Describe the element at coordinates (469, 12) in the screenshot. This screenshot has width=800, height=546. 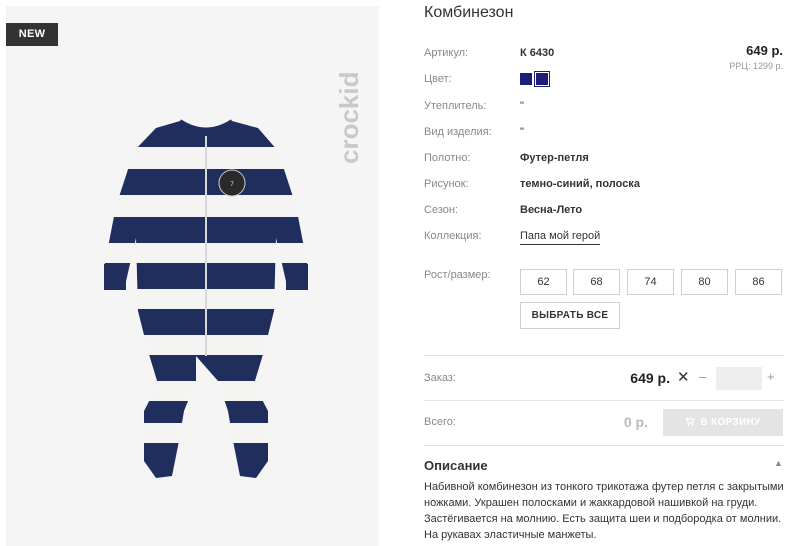
I see `product-title: Комбинезон` at that location.